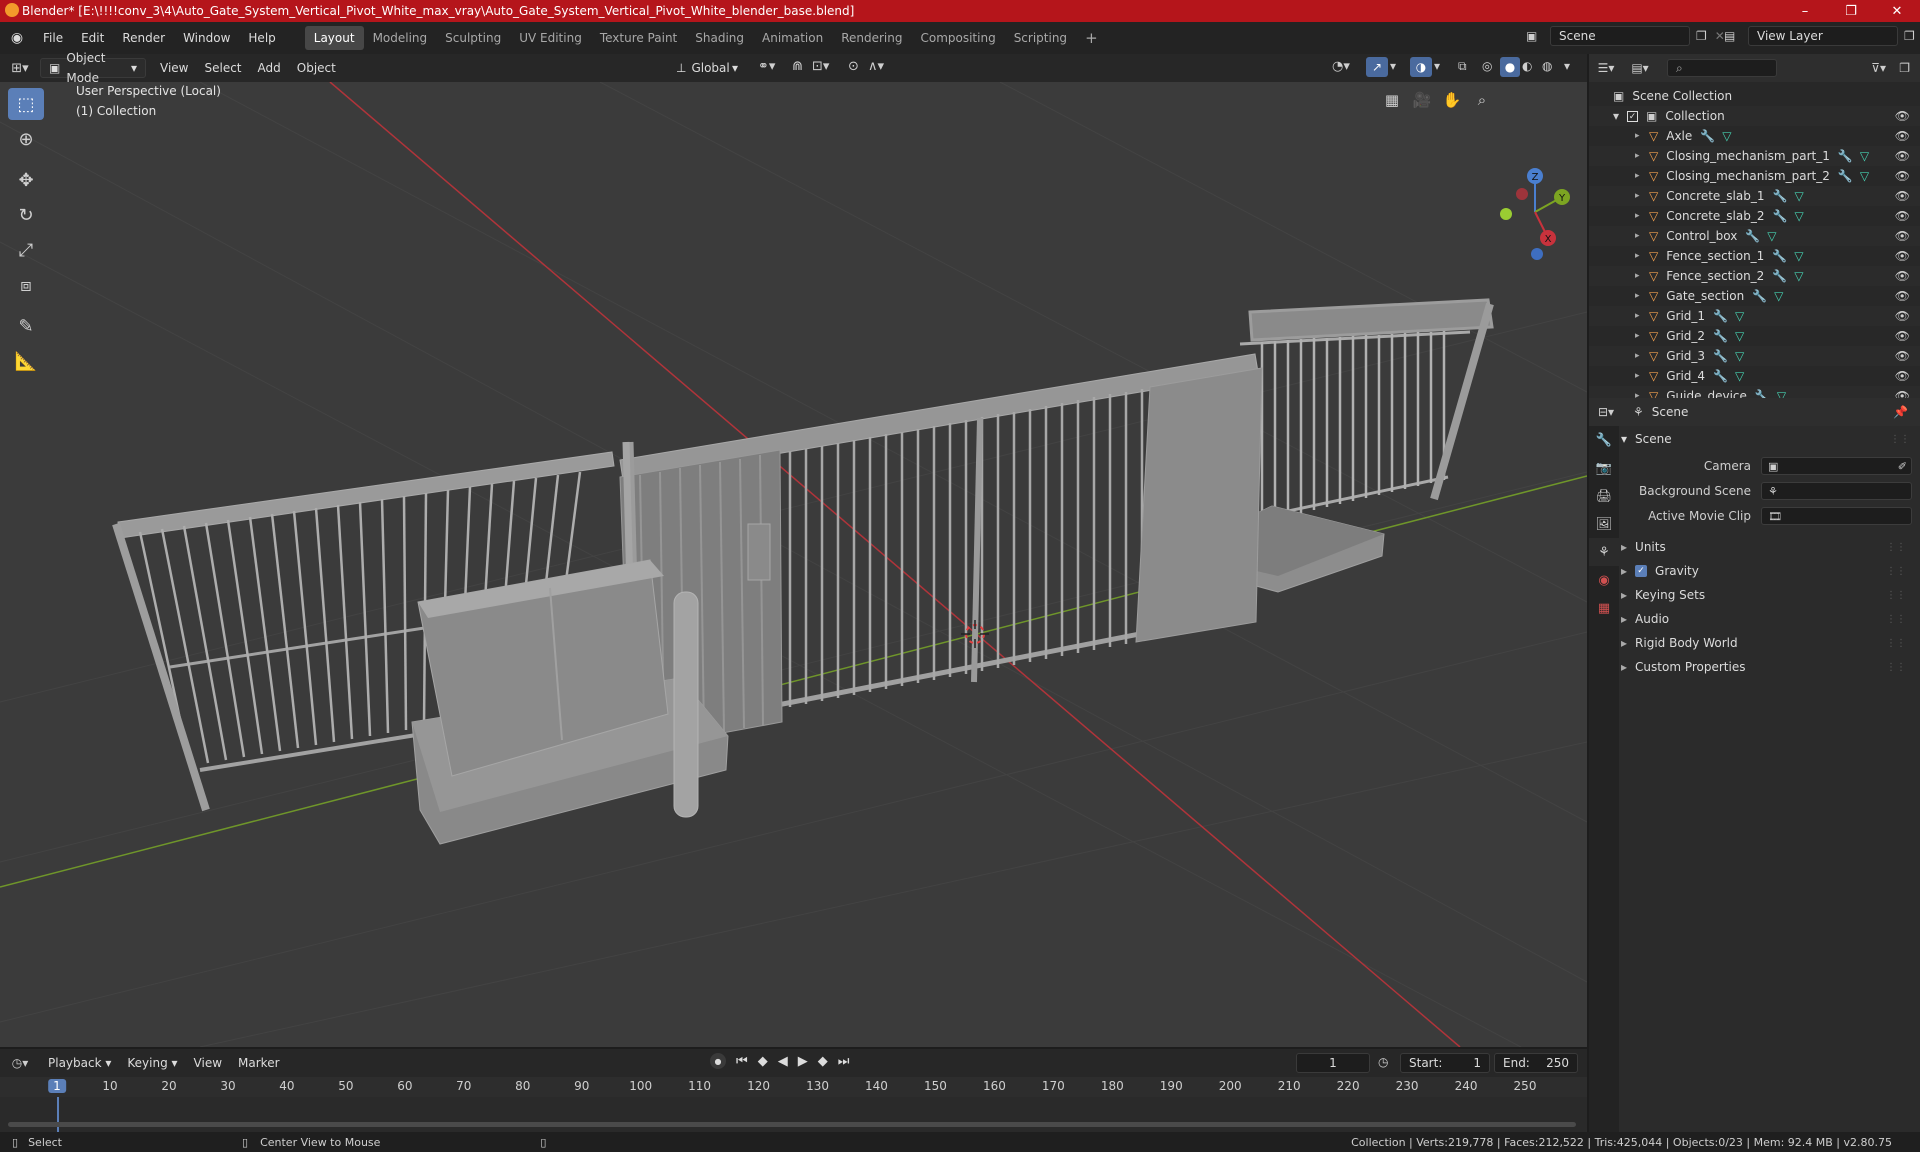 The height and width of the screenshot is (1152, 1920). I want to click on menu-add: Add, so click(269, 68).